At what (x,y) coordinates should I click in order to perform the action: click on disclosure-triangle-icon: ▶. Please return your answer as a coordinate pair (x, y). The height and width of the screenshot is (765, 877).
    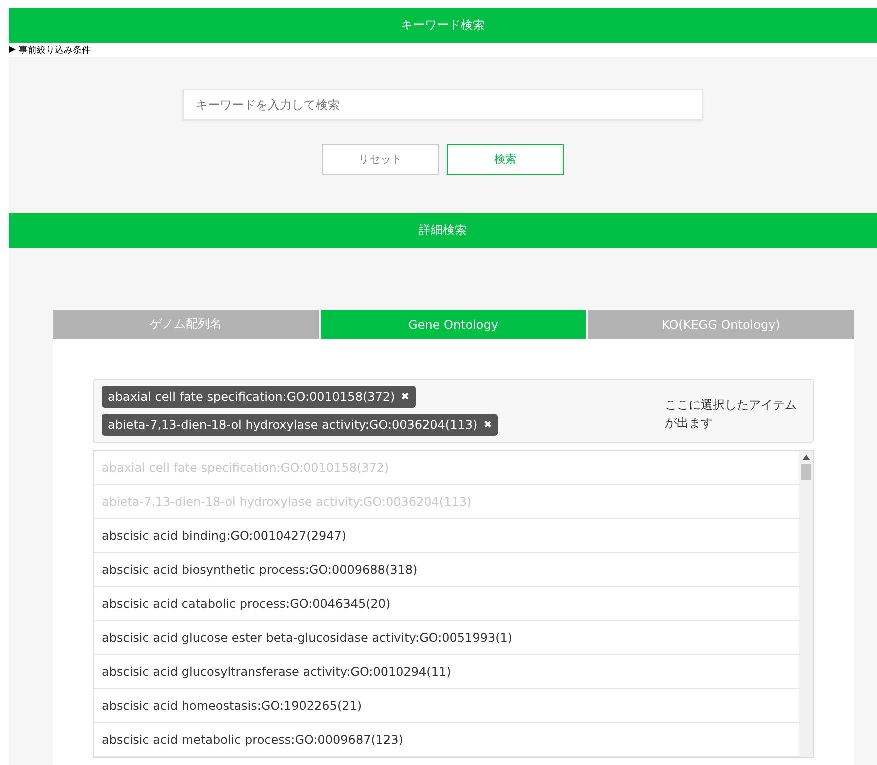
    Looking at the image, I should click on (12, 50).